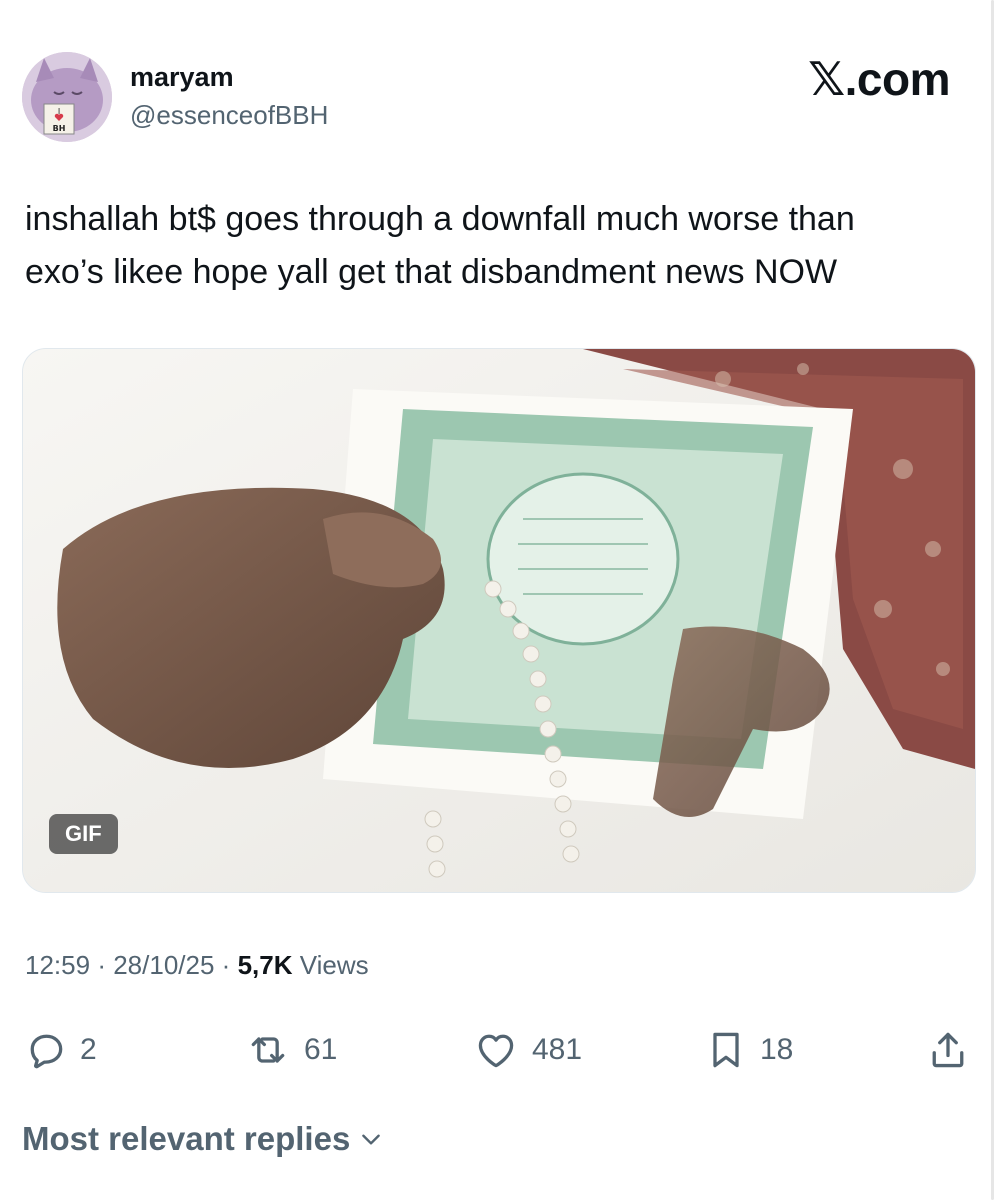 This screenshot has height=1200, width=1000. Describe the element at coordinates (163, 965) in the screenshot. I see `tweet-date: 28/10/25` at that location.